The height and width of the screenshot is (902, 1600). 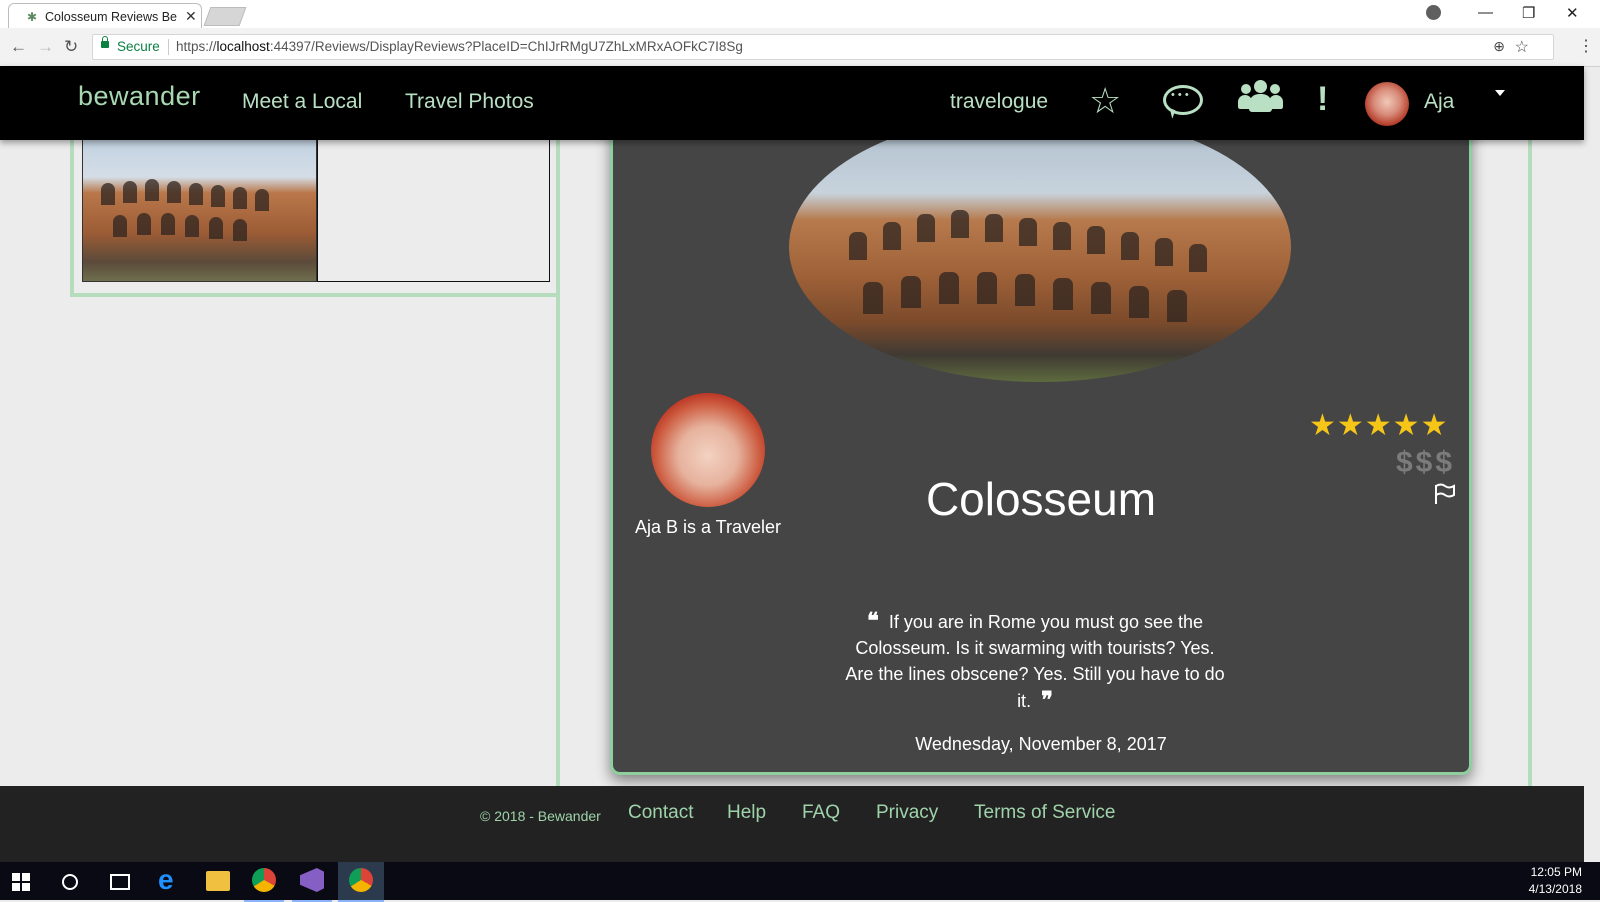 What do you see at coordinates (660, 813) in the screenshot?
I see `footer-link-contact: Contact` at bounding box center [660, 813].